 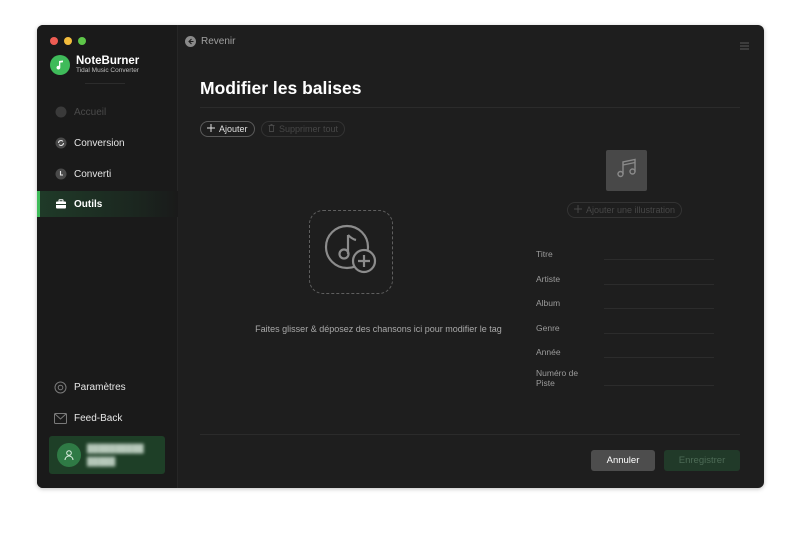 I want to click on convert-icon, so click(x=60, y=143).